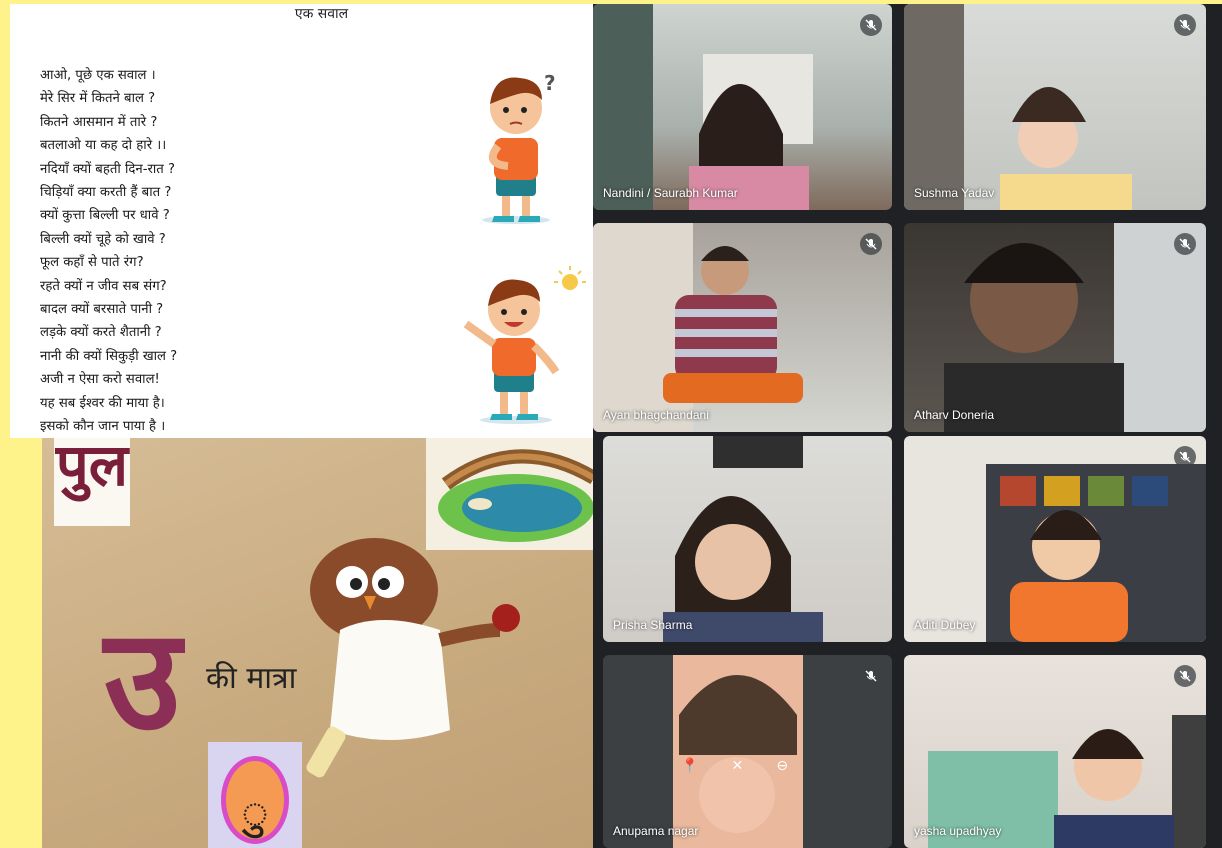 The width and height of the screenshot is (1222, 848). Describe the element at coordinates (958, 831) in the screenshot. I see `participant-name: yasha upadhyay` at that location.